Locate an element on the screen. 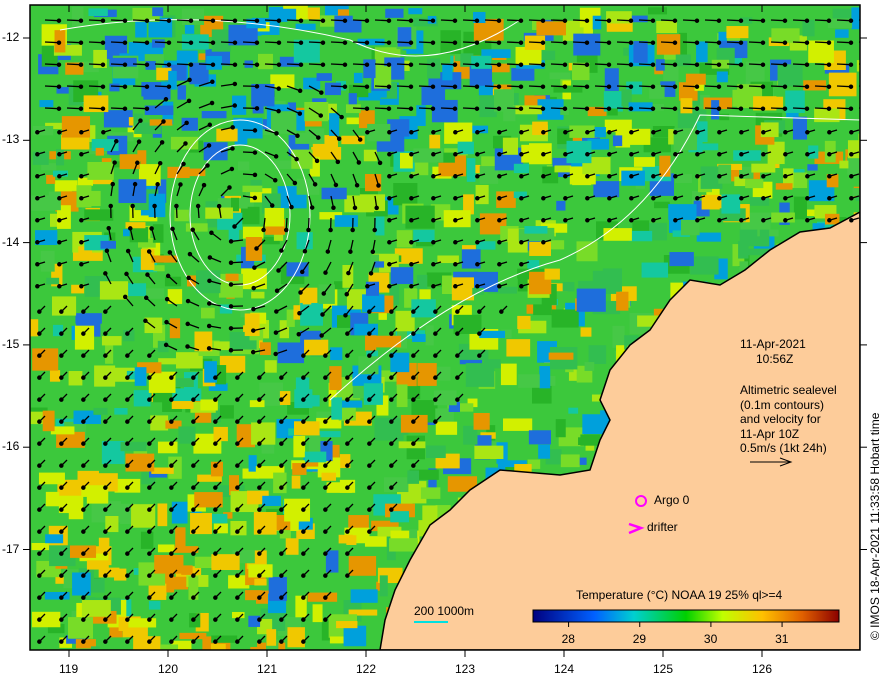 Image resolution: width=880 pixels, height=680 pixels. lat-label: -15 is located at coordinates (11, 343).